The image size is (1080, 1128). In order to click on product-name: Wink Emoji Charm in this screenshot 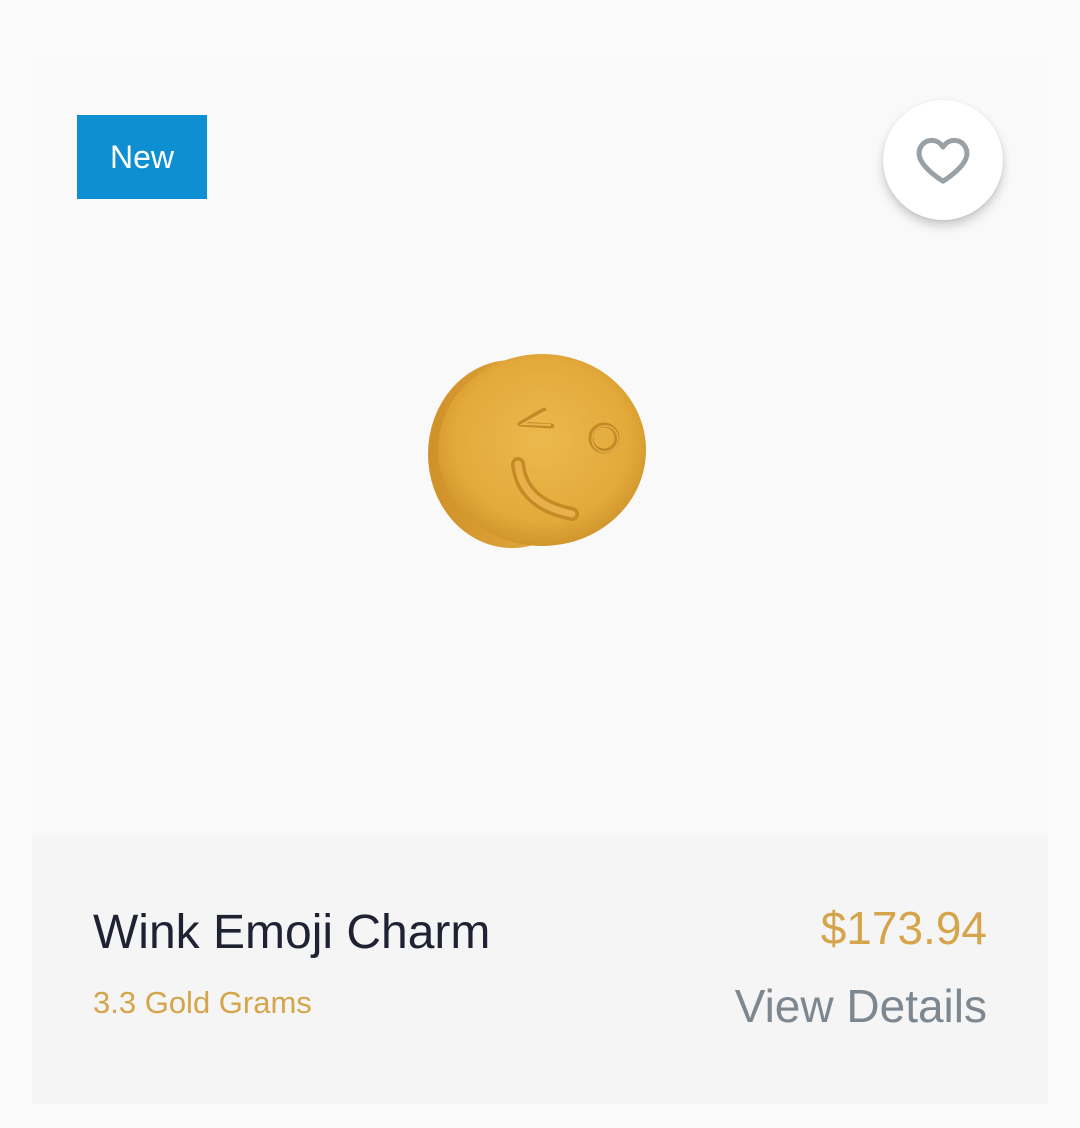, I will do `click(291, 932)`.